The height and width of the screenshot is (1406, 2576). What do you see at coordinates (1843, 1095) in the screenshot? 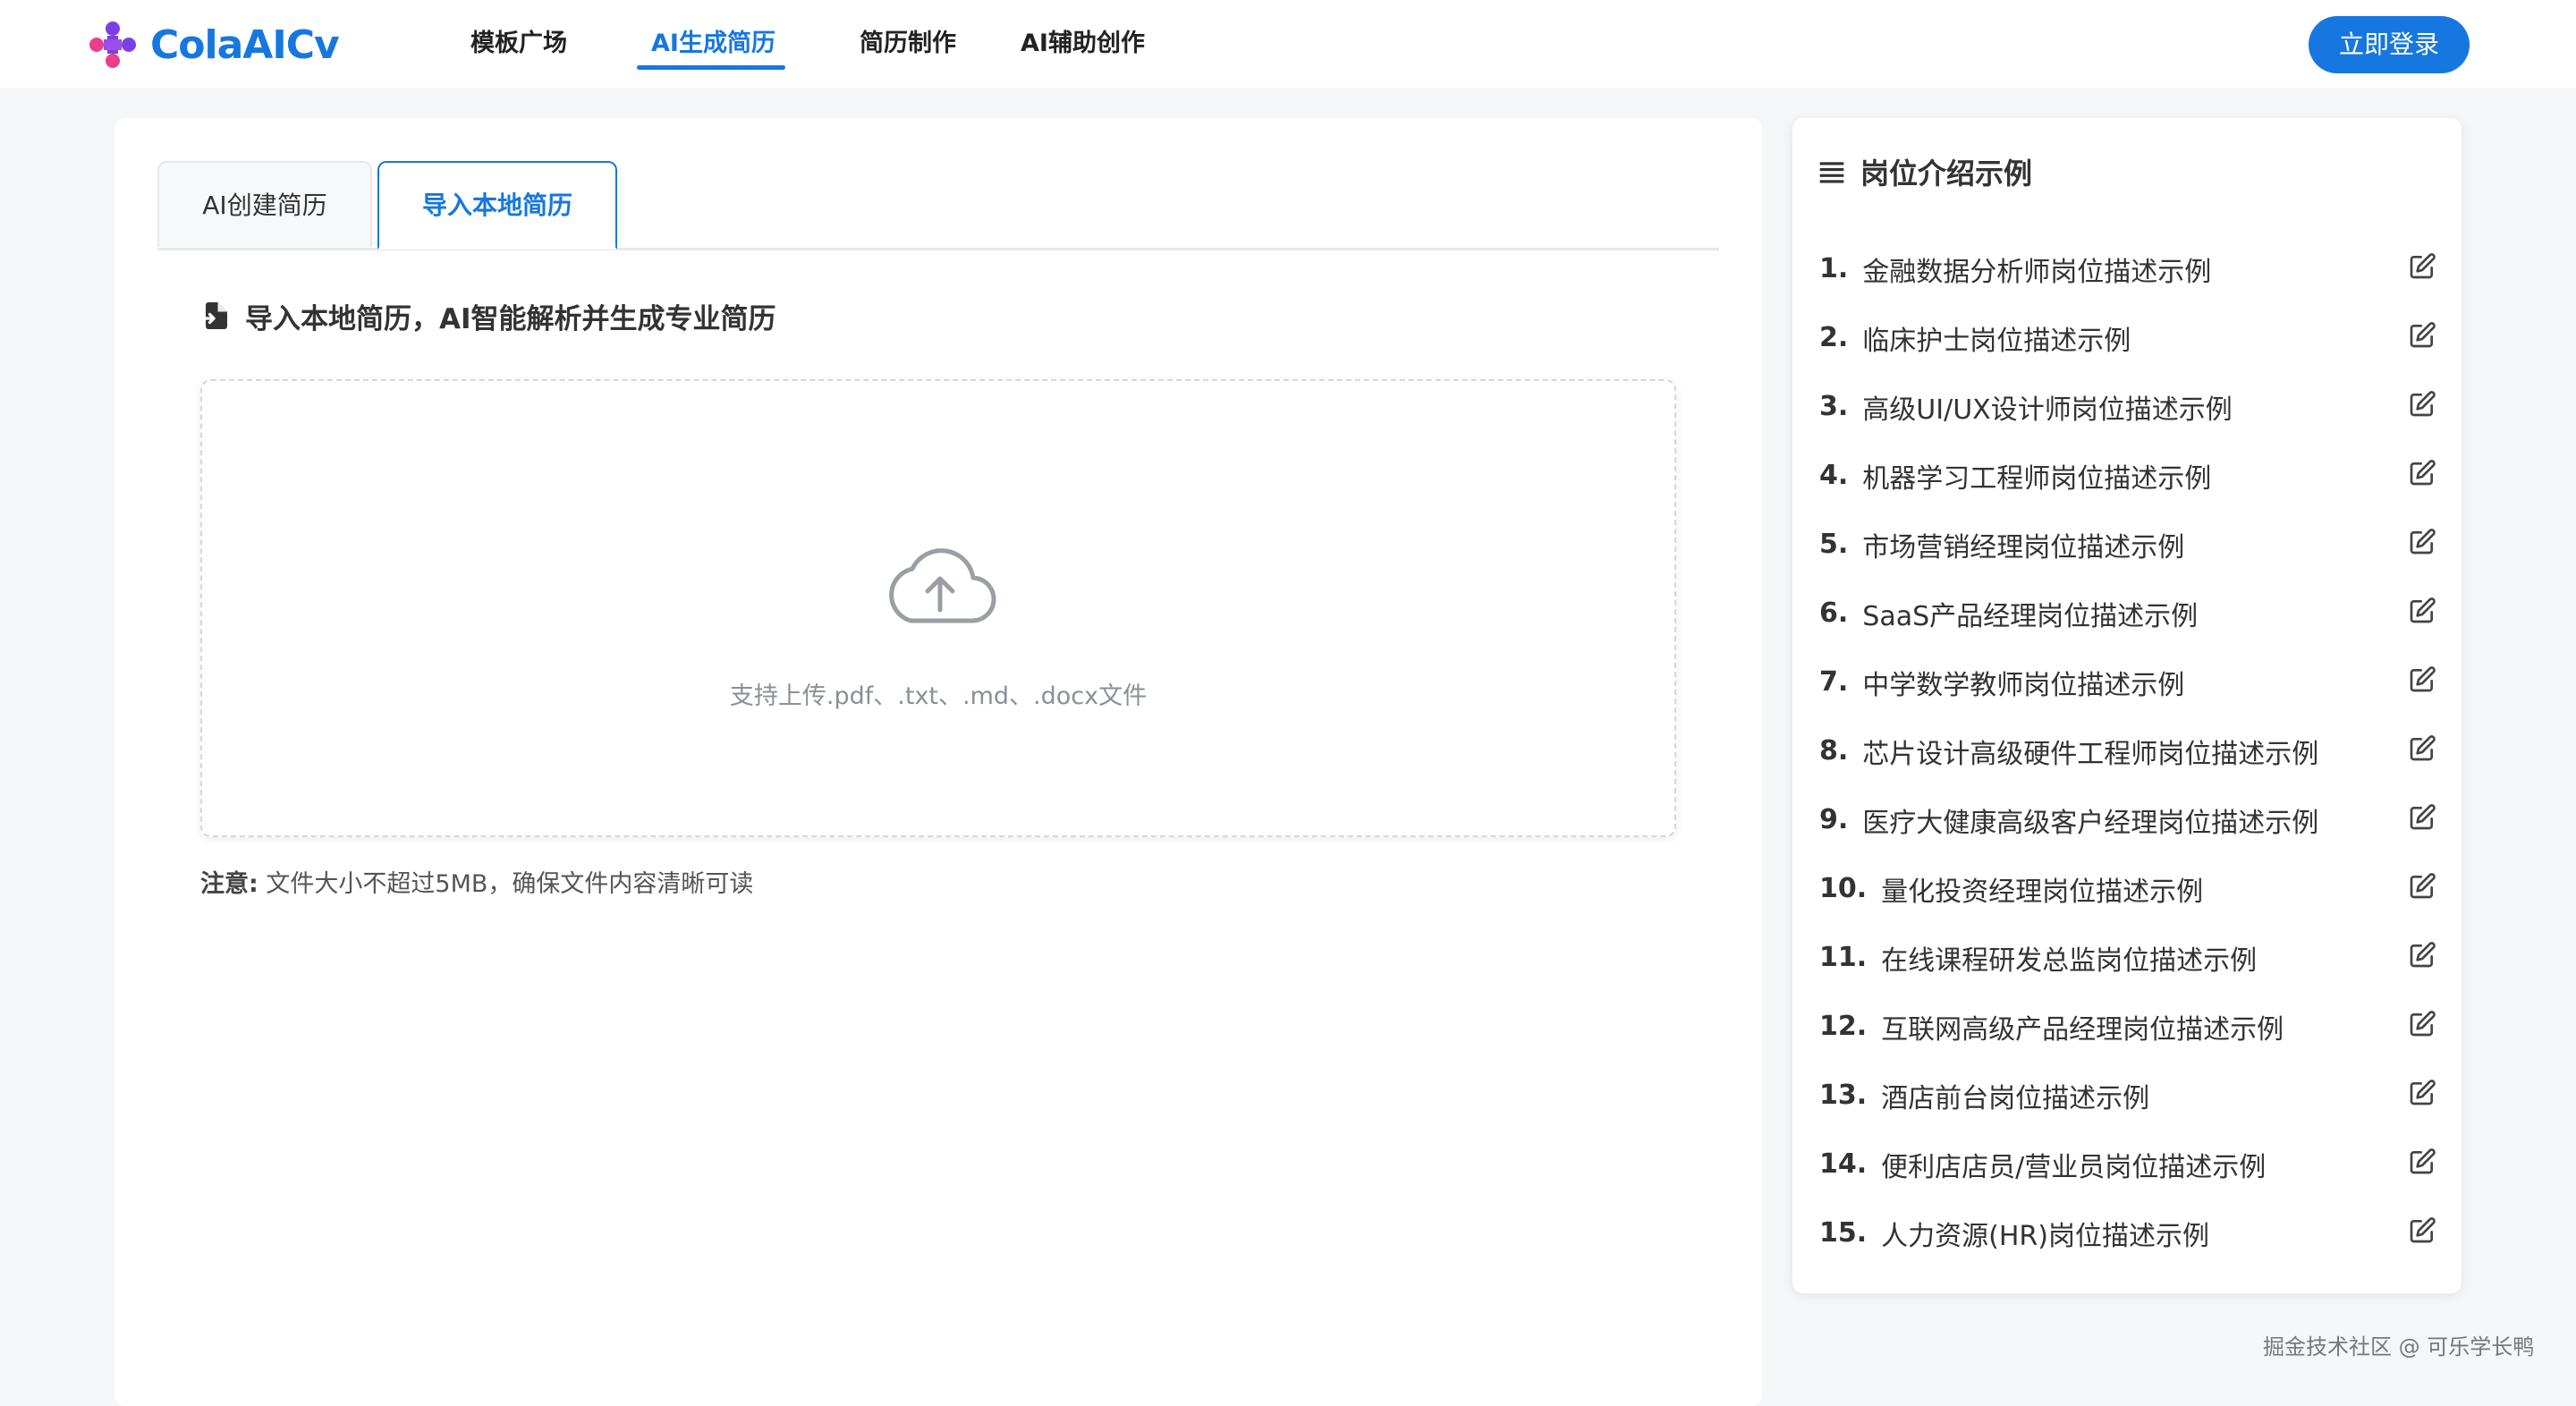
I see `list-item-number: 13.` at bounding box center [1843, 1095].